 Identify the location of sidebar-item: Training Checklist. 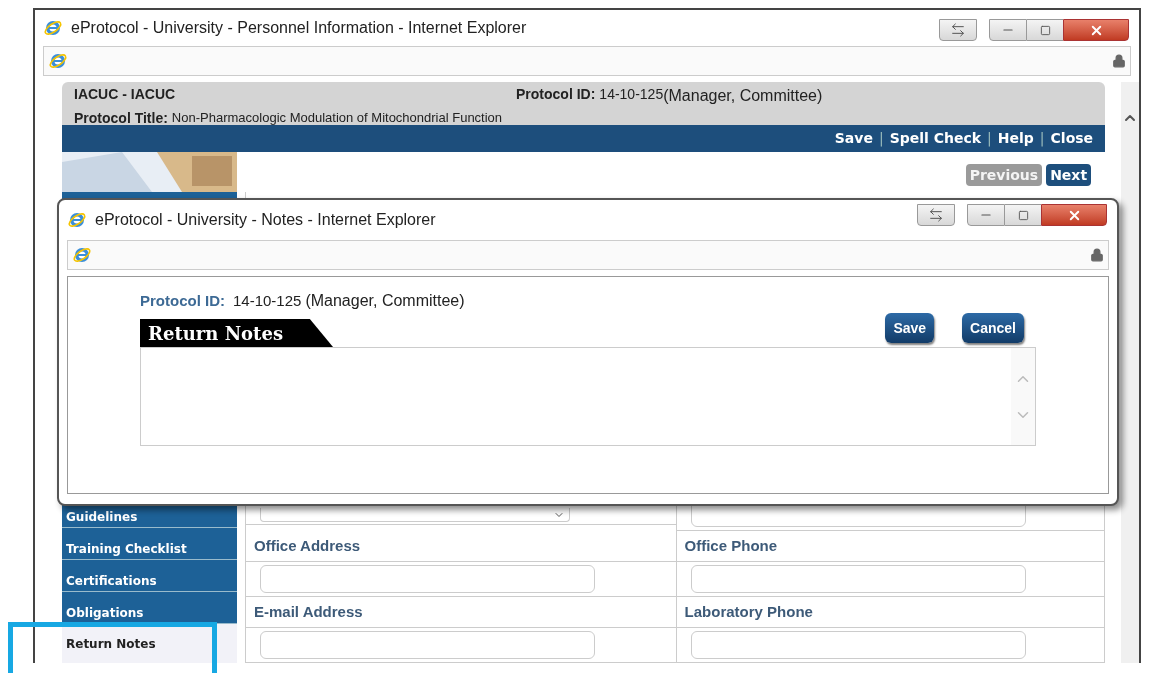
(149, 543).